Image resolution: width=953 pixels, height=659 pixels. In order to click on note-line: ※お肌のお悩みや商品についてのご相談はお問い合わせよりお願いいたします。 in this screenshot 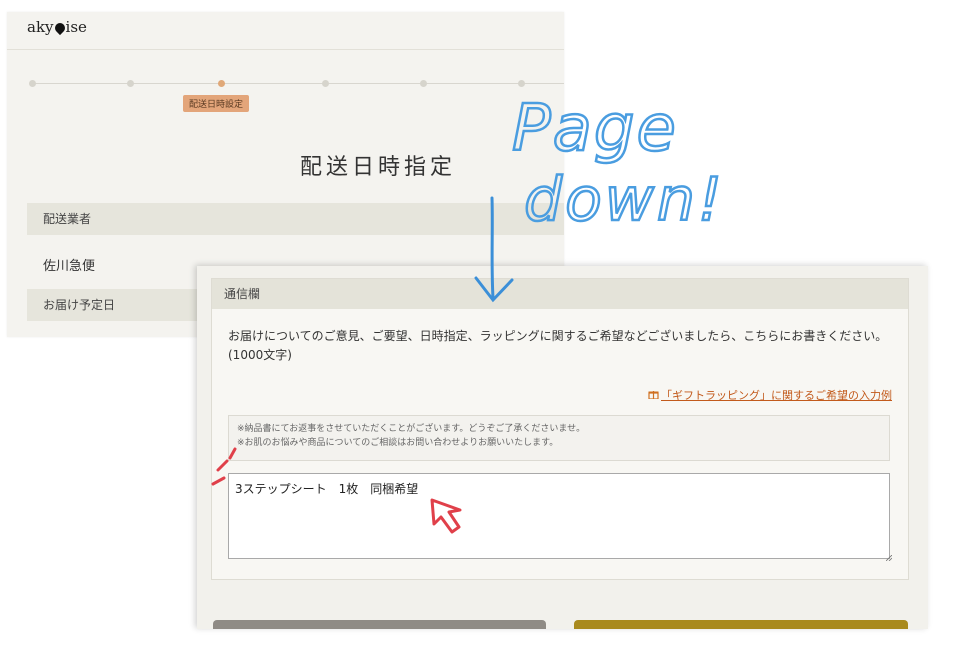, I will do `click(398, 443)`.